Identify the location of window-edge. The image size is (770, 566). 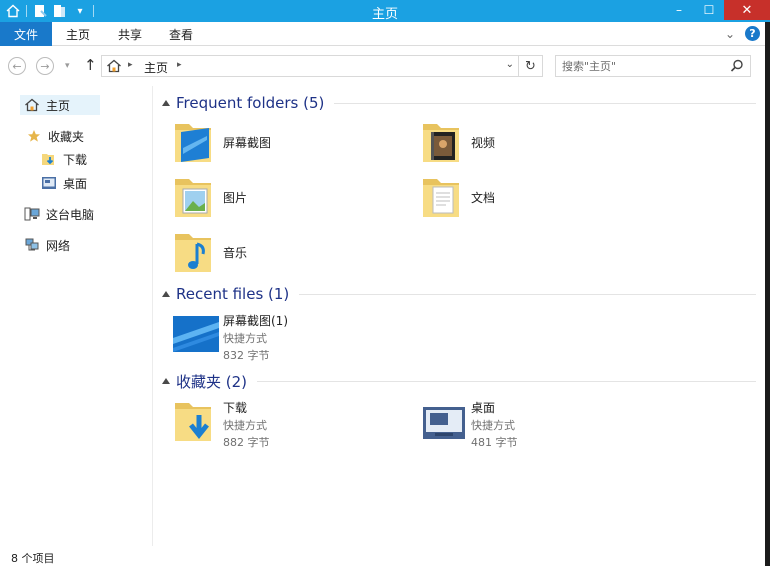
(767, 294).